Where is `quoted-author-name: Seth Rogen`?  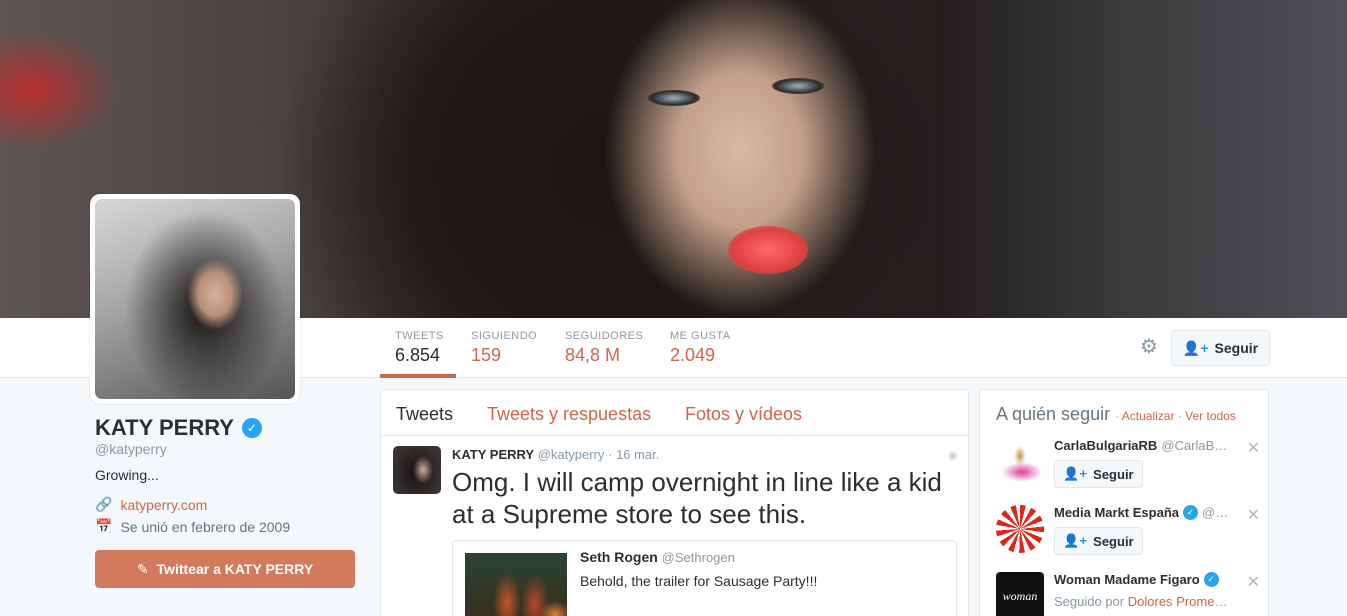
quoted-author-name: Seth Rogen is located at coordinates (619, 557).